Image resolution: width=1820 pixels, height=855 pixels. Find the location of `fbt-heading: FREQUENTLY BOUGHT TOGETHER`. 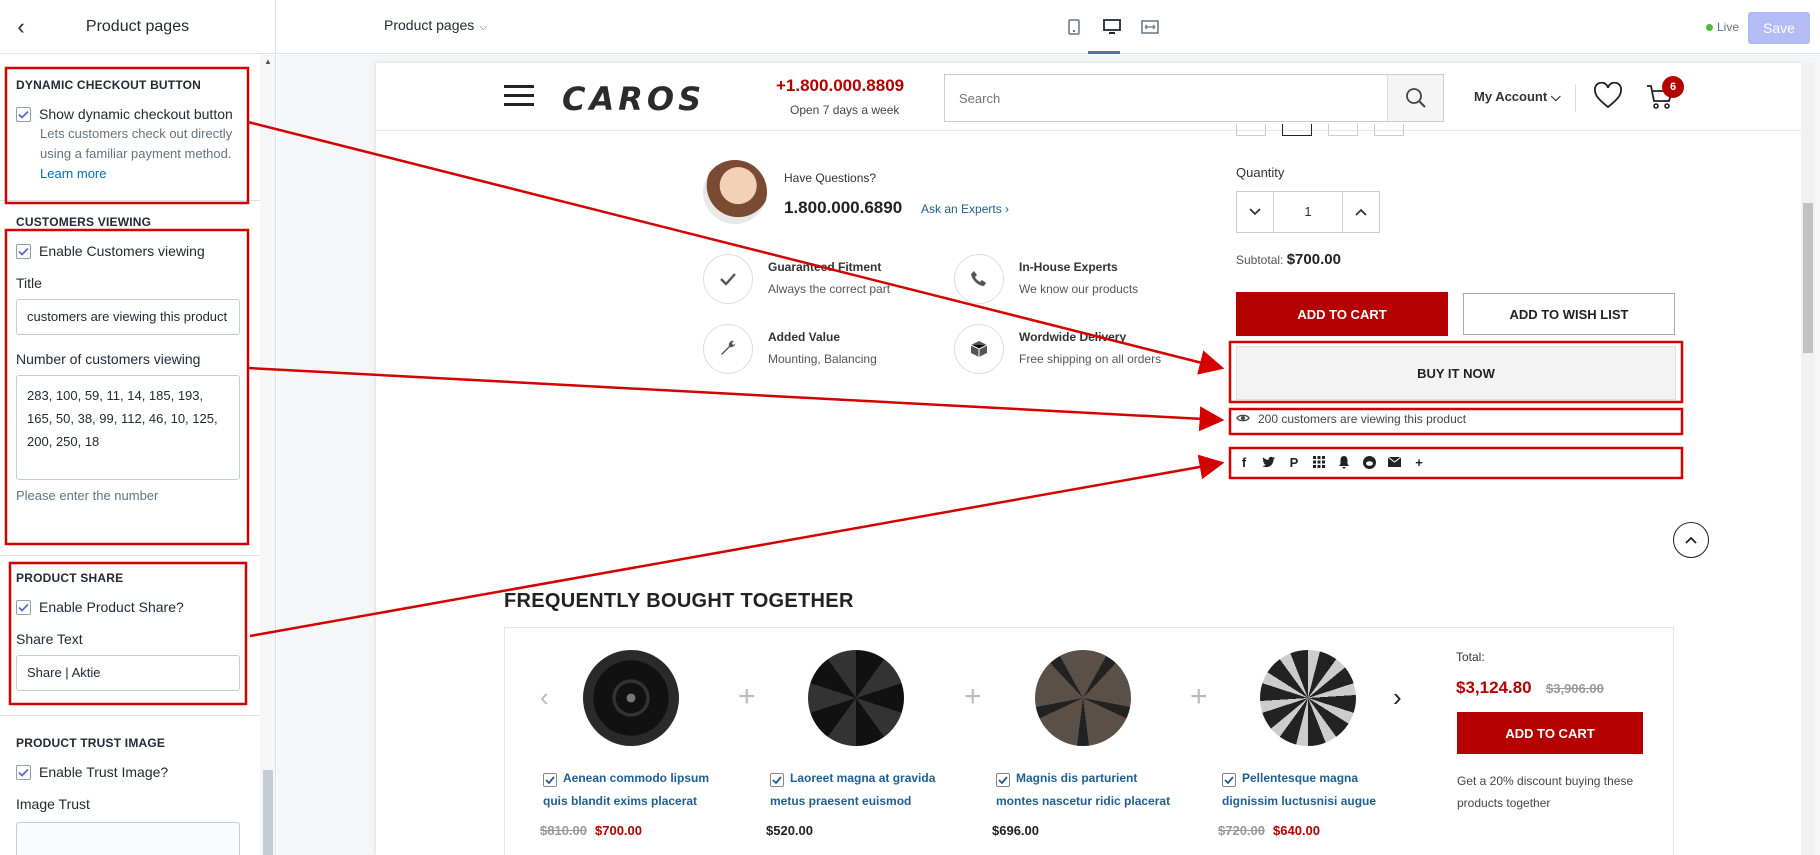

fbt-heading: FREQUENTLY BOUGHT TOGETHER is located at coordinates (679, 601).